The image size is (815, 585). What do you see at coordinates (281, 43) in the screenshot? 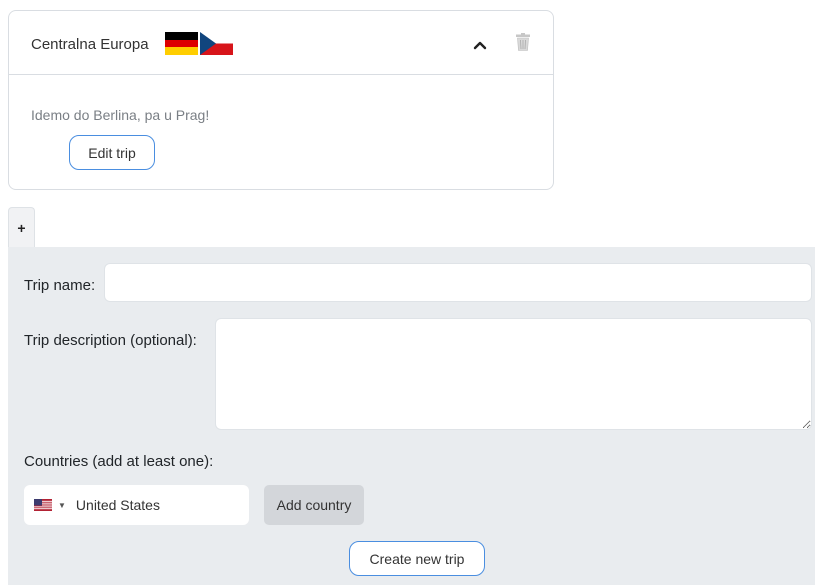
I see `trip-card-header: Centralna Europa` at bounding box center [281, 43].